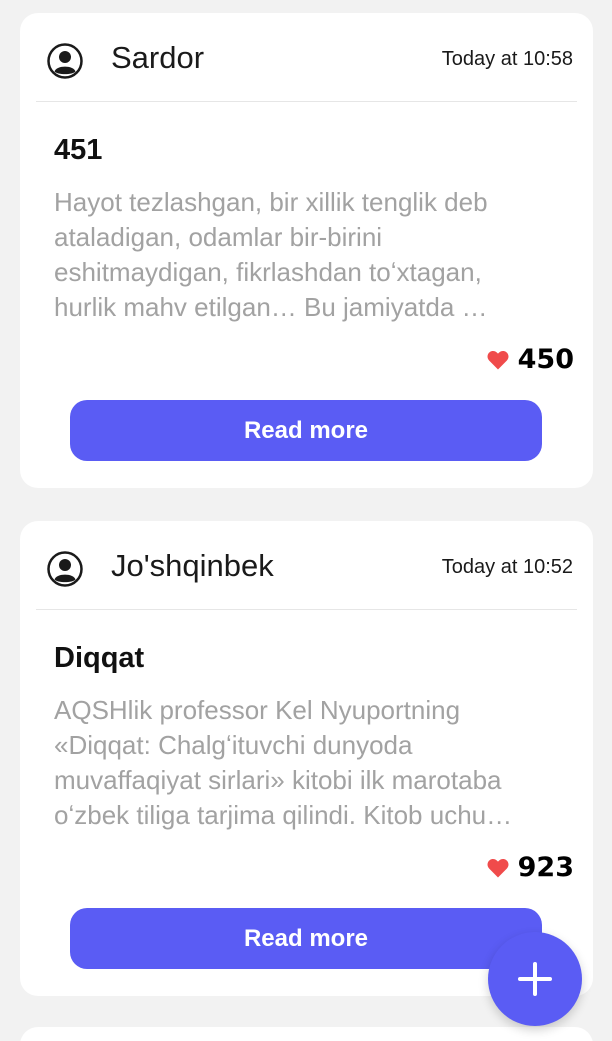  What do you see at coordinates (99, 658) in the screenshot?
I see `post-title: Diqqat` at bounding box center [99, 658].